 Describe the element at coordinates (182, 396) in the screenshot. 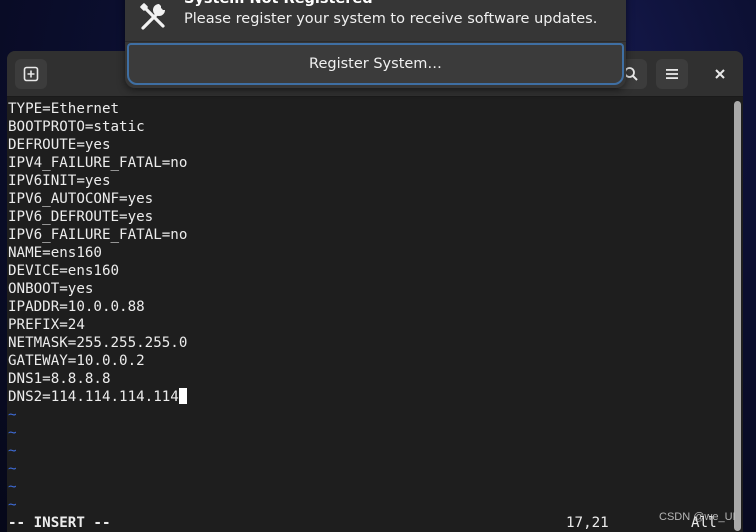

I see `text-cursor` at that location.